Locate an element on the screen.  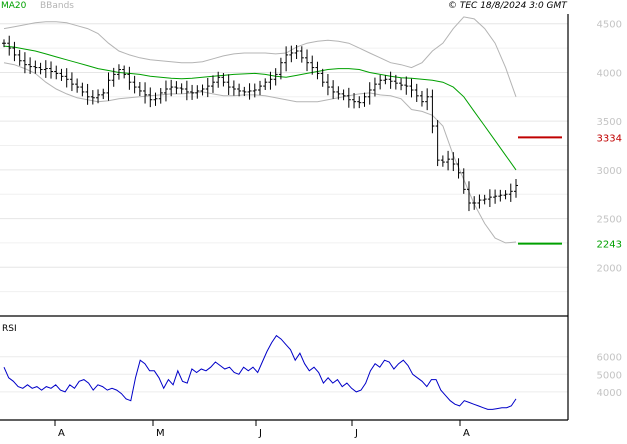
legend-ma20-label: MA20 is located at coordinates (14, 6).